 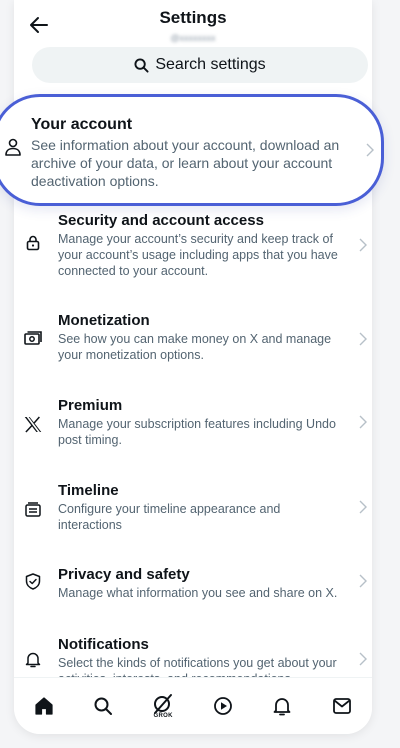 I want to click on title-wrap: Settings @xxxxxxxx, so click(x=193, y=27).